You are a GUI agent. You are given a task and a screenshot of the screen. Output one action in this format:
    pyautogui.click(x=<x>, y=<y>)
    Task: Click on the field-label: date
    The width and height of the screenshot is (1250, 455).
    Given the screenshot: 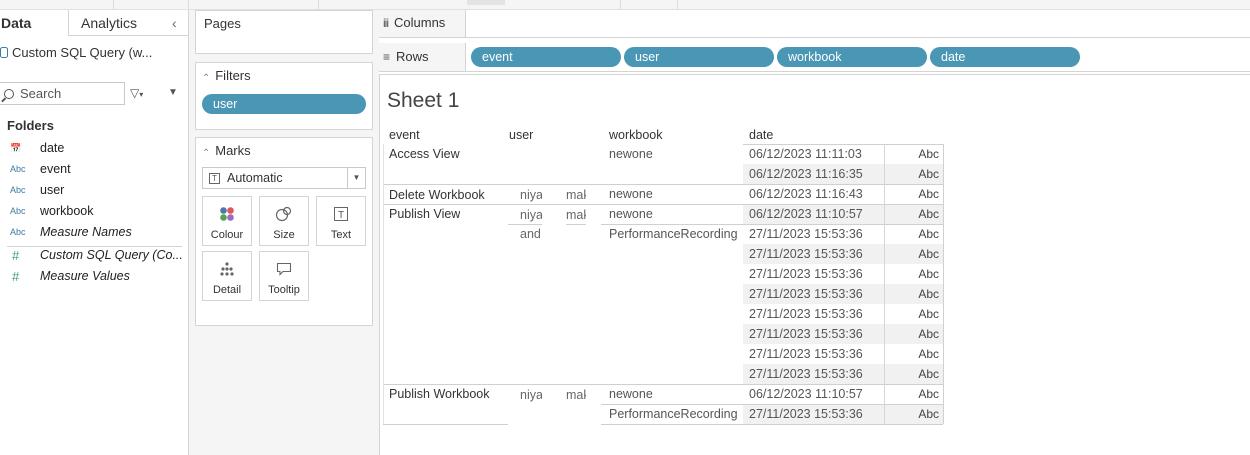 What is the action you would take?
    pyautogui.click(x=52, y=148)
    